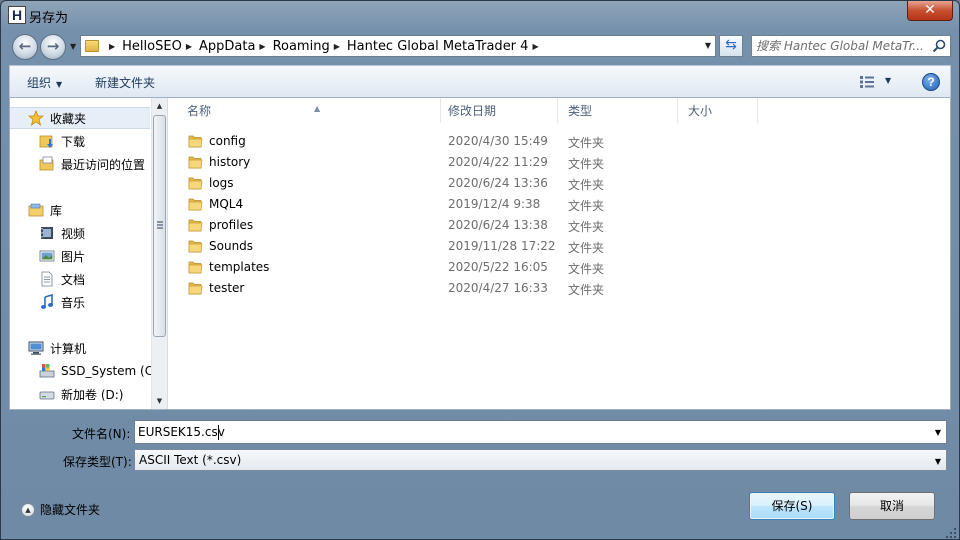 The image size is (960, 540). I want to click on nav-libraries: 库, so click(80, 210).